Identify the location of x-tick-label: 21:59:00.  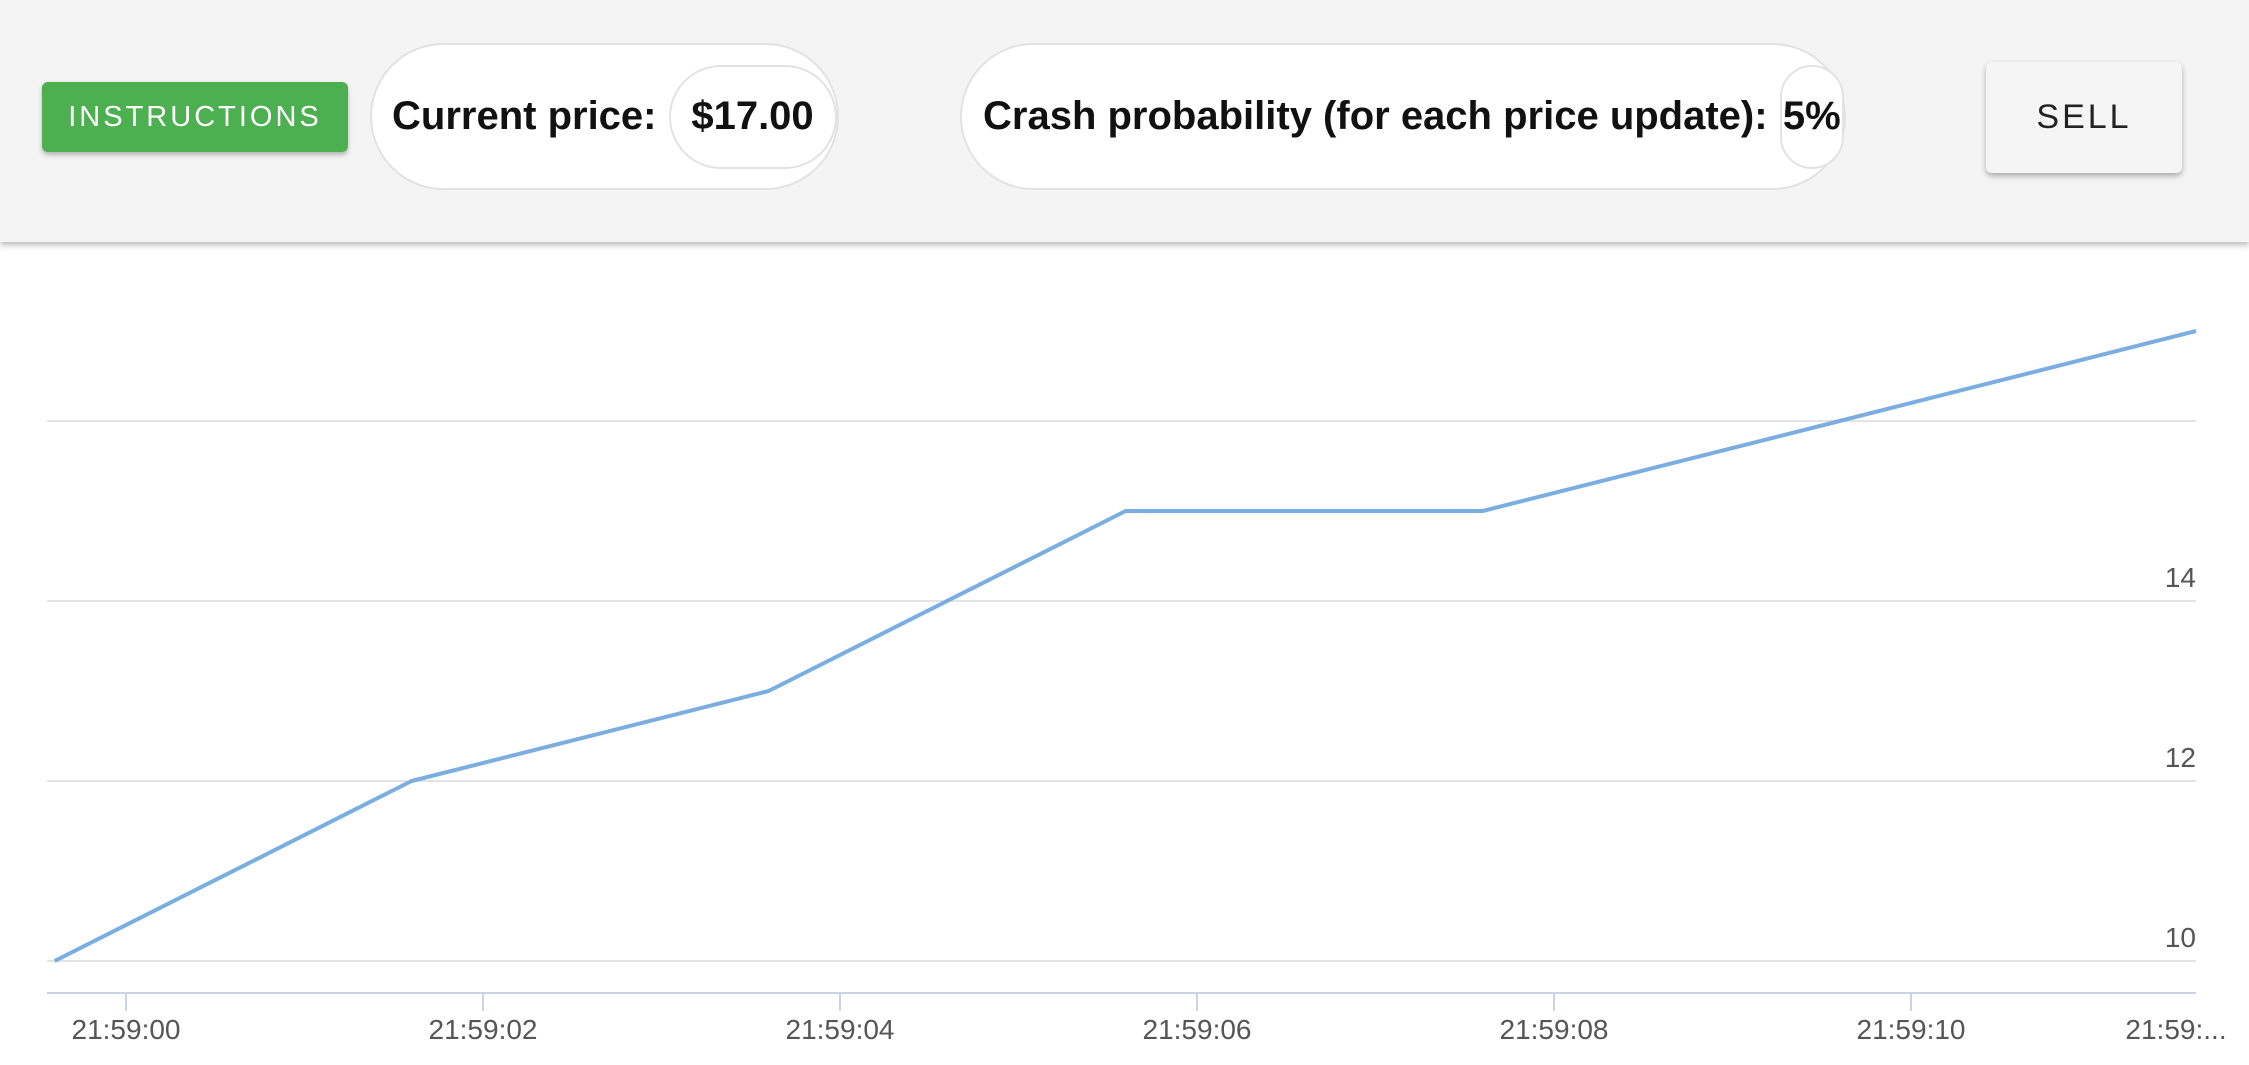
(126, 1029).